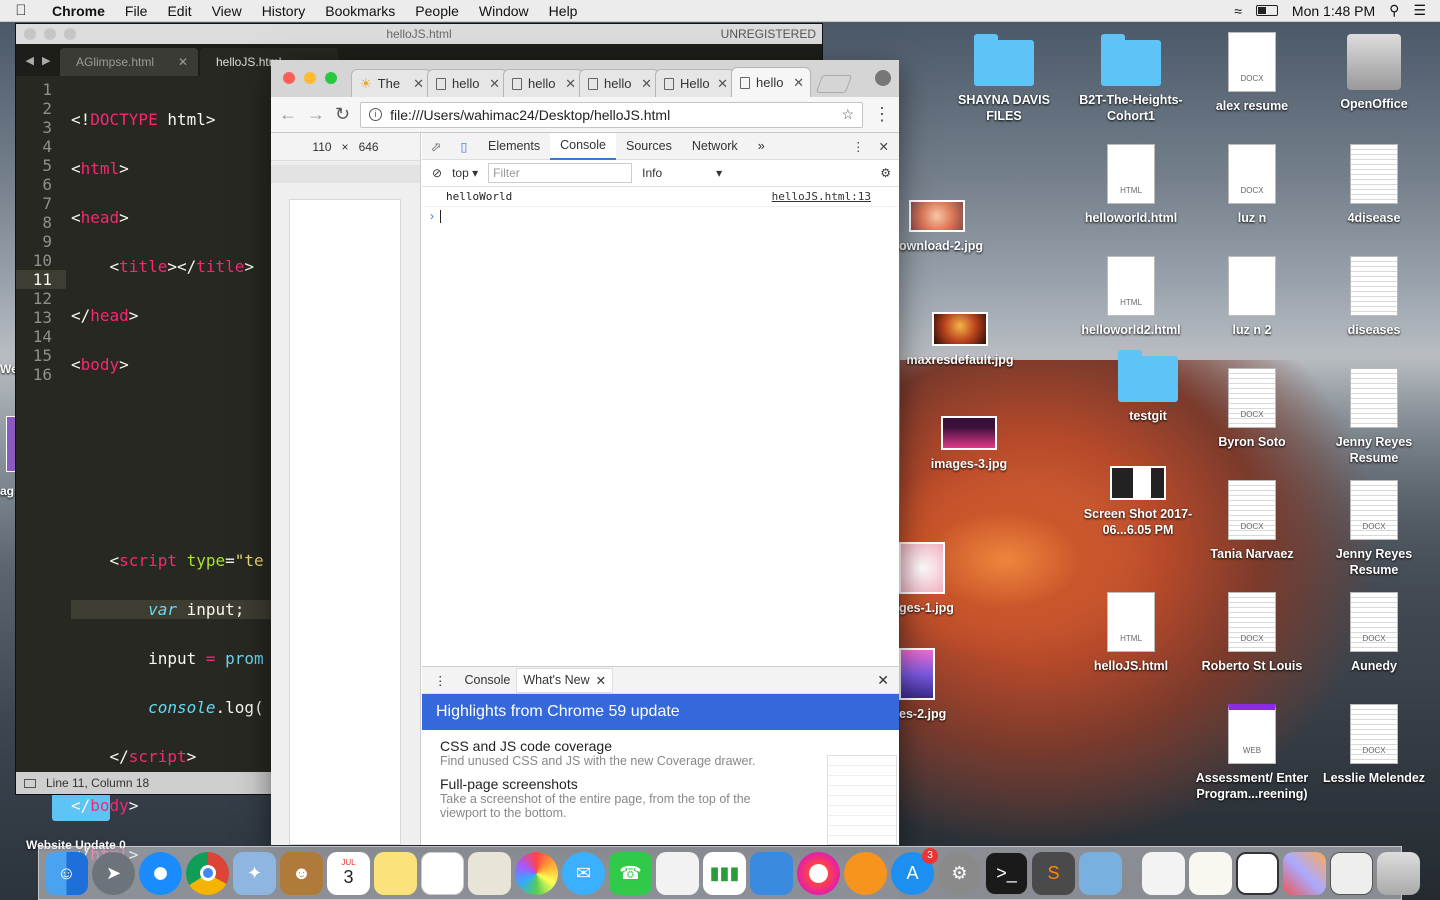  Describe the element at coordinates (288, 114) in the screenshot. I see `back-arrow-icon: ←` at that location.